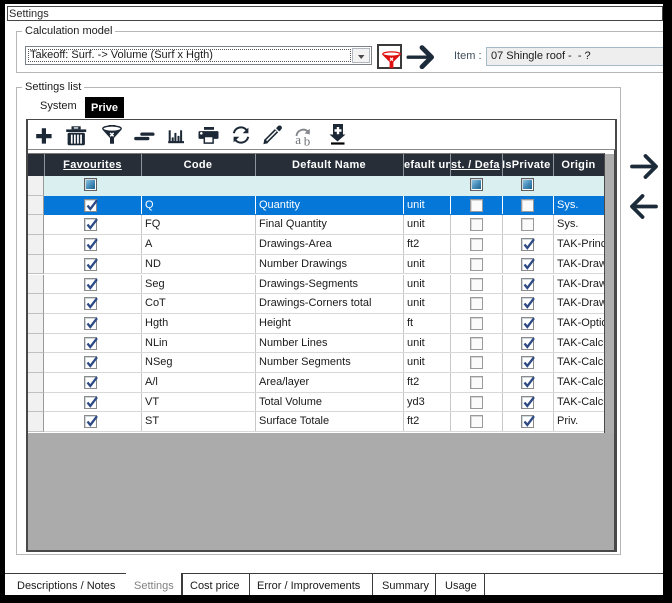  Describe the element at coordinates (306, 140) in the screenshot. I see `svg-text: b` at that location.